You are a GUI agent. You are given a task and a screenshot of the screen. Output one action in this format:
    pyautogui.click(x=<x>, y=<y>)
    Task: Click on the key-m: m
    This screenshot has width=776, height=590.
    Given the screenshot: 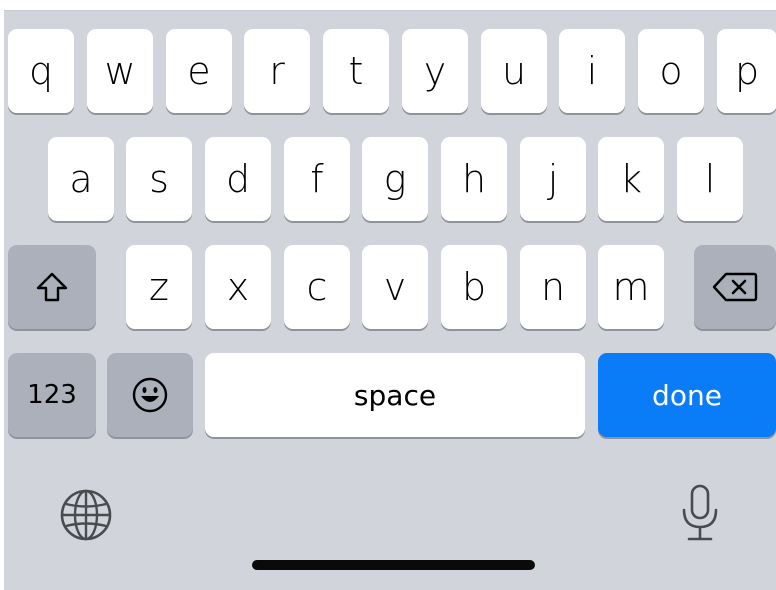 What is the action you would take?
    pyautogui.click(x=631, y=287)
    